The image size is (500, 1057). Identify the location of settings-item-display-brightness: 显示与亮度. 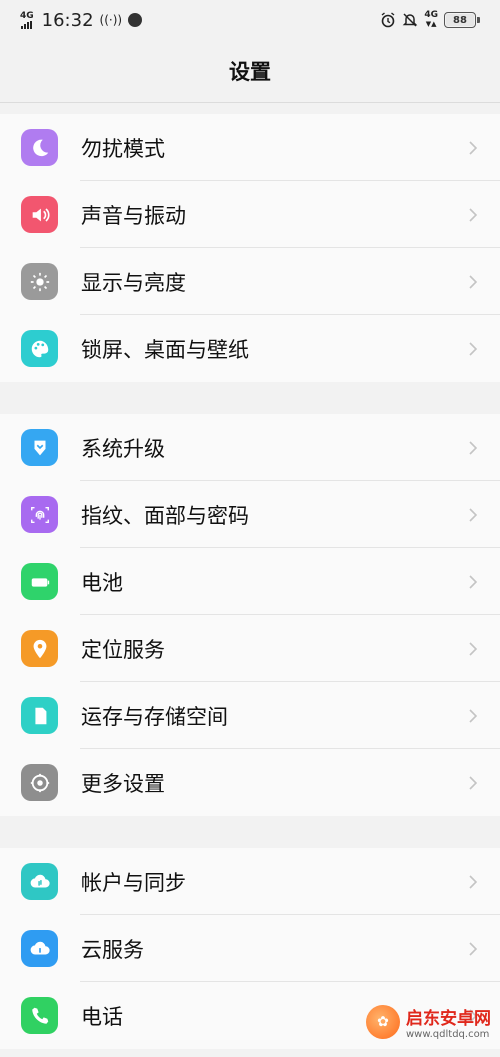
(250, 281).